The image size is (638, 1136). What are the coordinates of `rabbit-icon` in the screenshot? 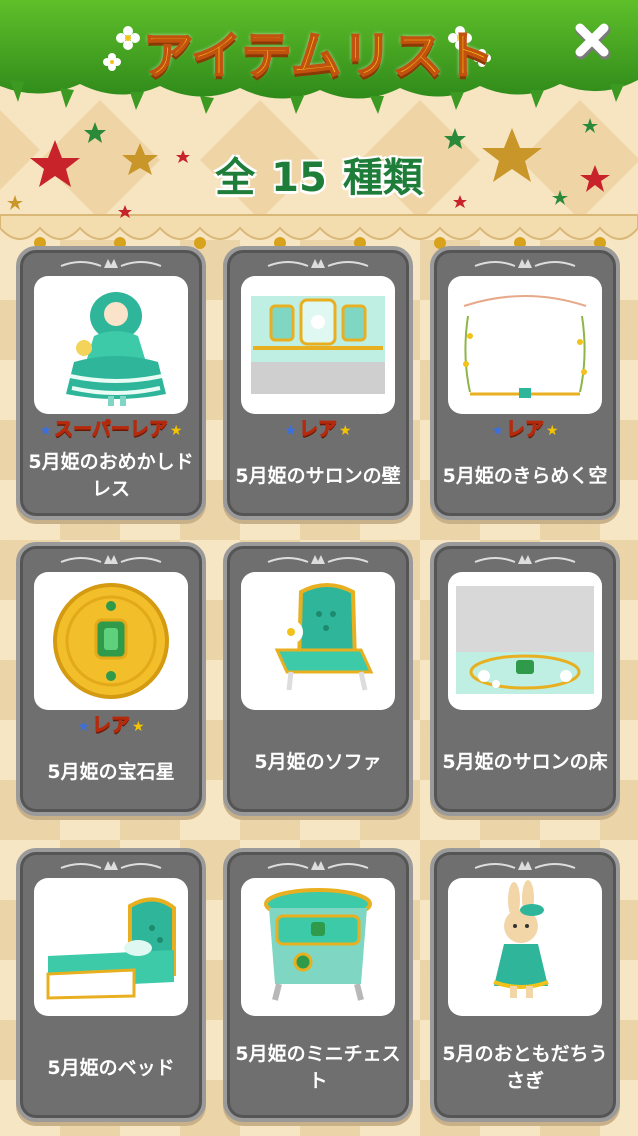 It's located at (521, 939).